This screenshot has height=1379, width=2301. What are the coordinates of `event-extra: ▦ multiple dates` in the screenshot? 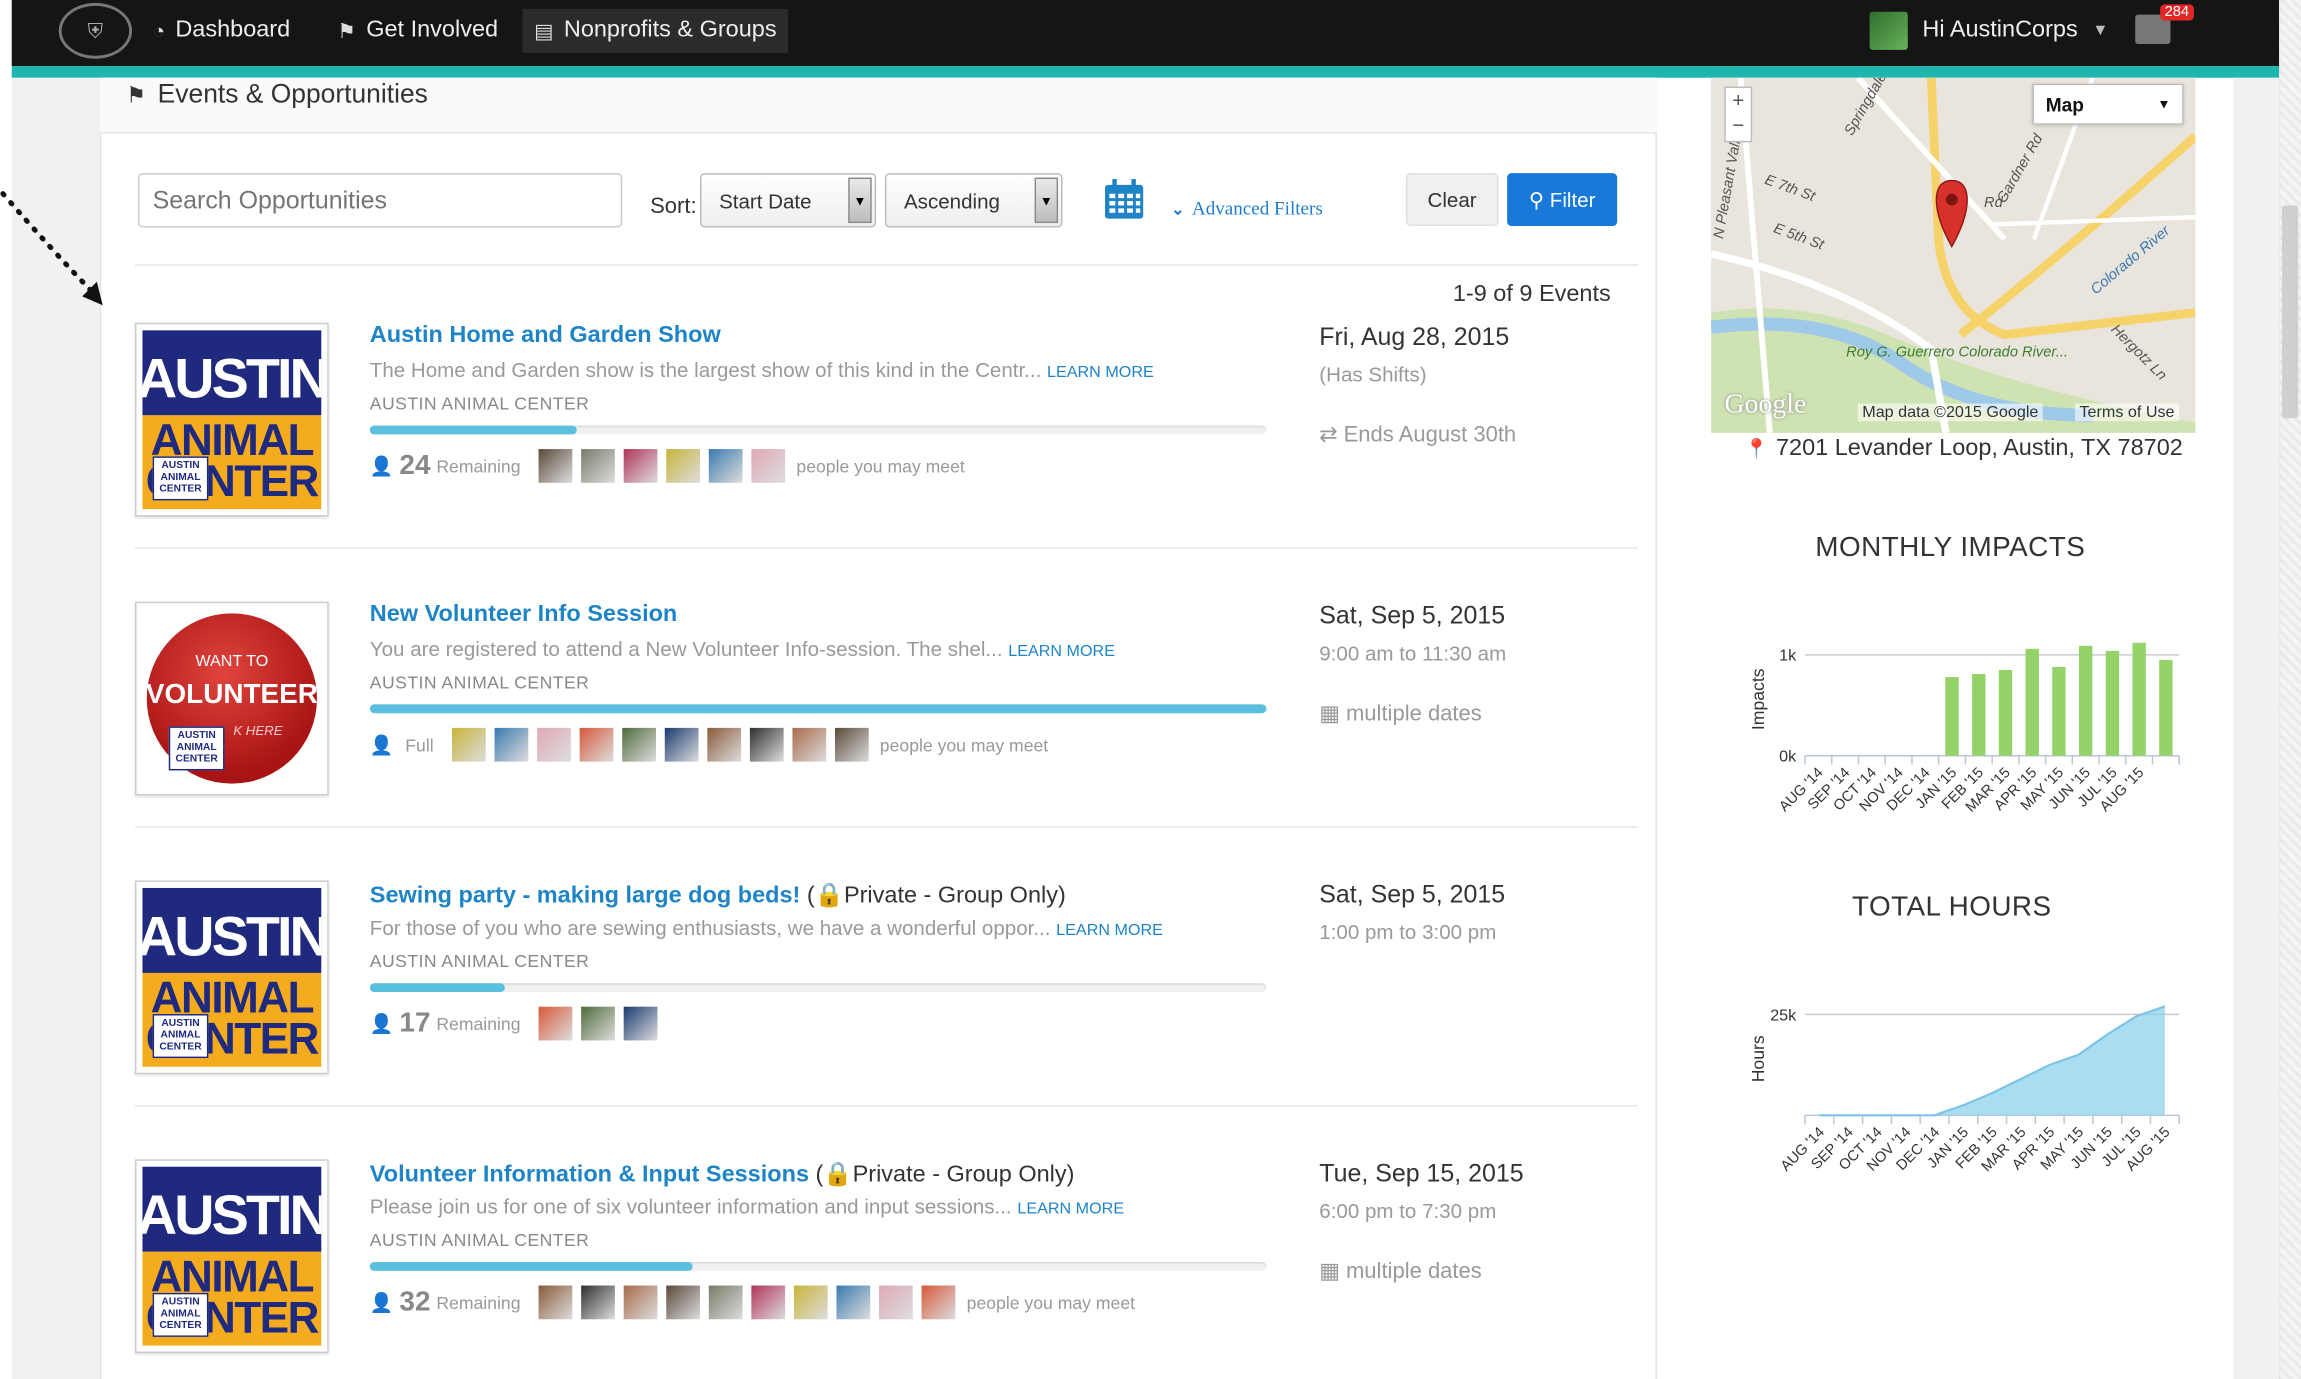 It's located at (1400, 1271).